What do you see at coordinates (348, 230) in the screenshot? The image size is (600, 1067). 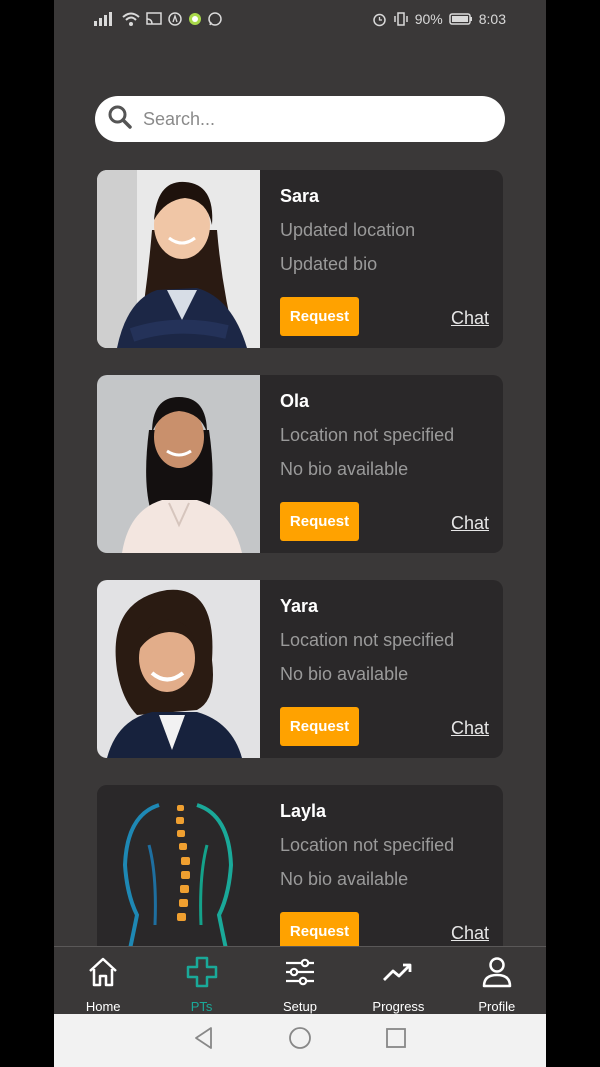 I see `therapist-location: Updated location` at bounding box center [348, 230].